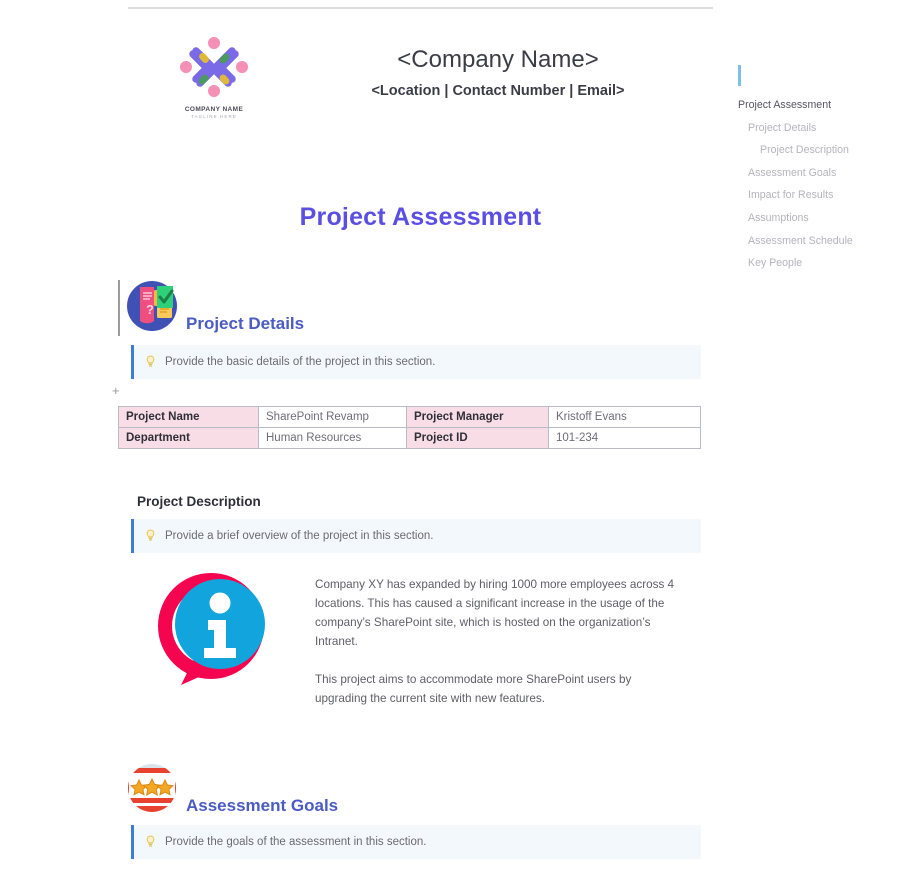 Image resolution: width=920 pixels, height=875 pixels. What do you see at coordinates (420, 217) in the screenshot?
I see `page-title: Project Assessment` at bounding box center [420, 217].